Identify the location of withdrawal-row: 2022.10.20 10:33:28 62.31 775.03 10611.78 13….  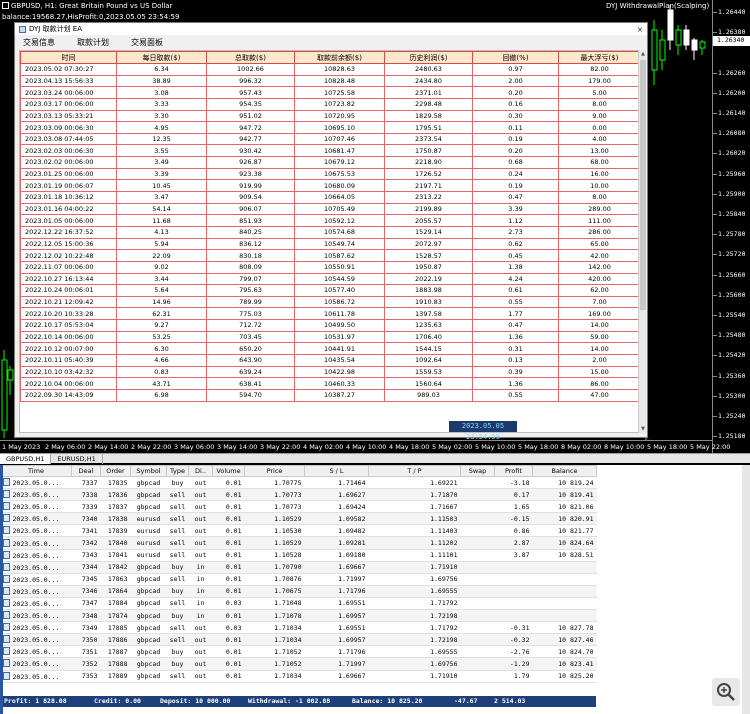
(329, 314).